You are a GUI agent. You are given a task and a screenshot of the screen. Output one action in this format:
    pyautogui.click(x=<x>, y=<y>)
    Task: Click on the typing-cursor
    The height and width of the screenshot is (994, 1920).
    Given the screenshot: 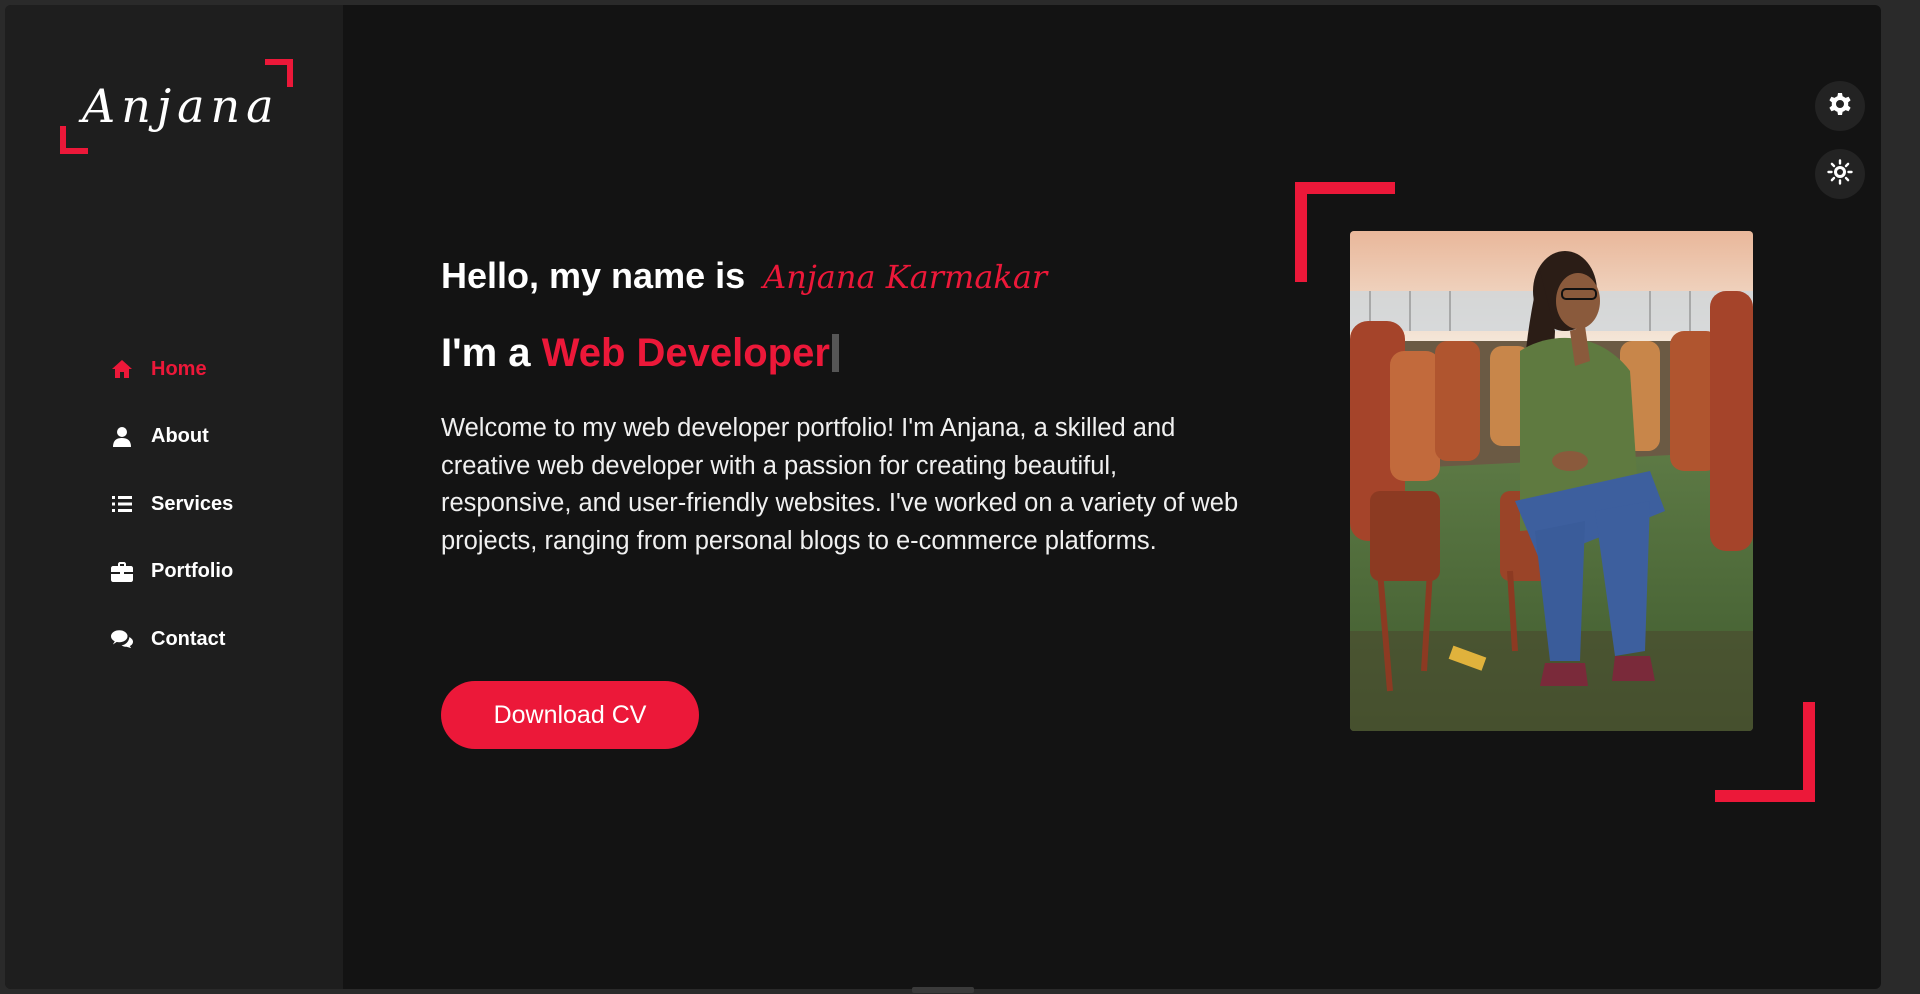 What is the action you would take?
    pyautogui.click(x=835, y=353)
    